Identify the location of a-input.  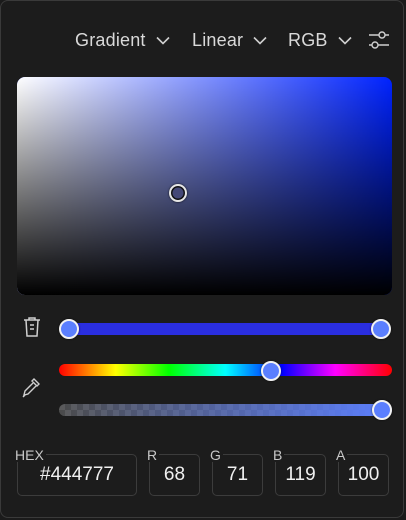
(363, 475).